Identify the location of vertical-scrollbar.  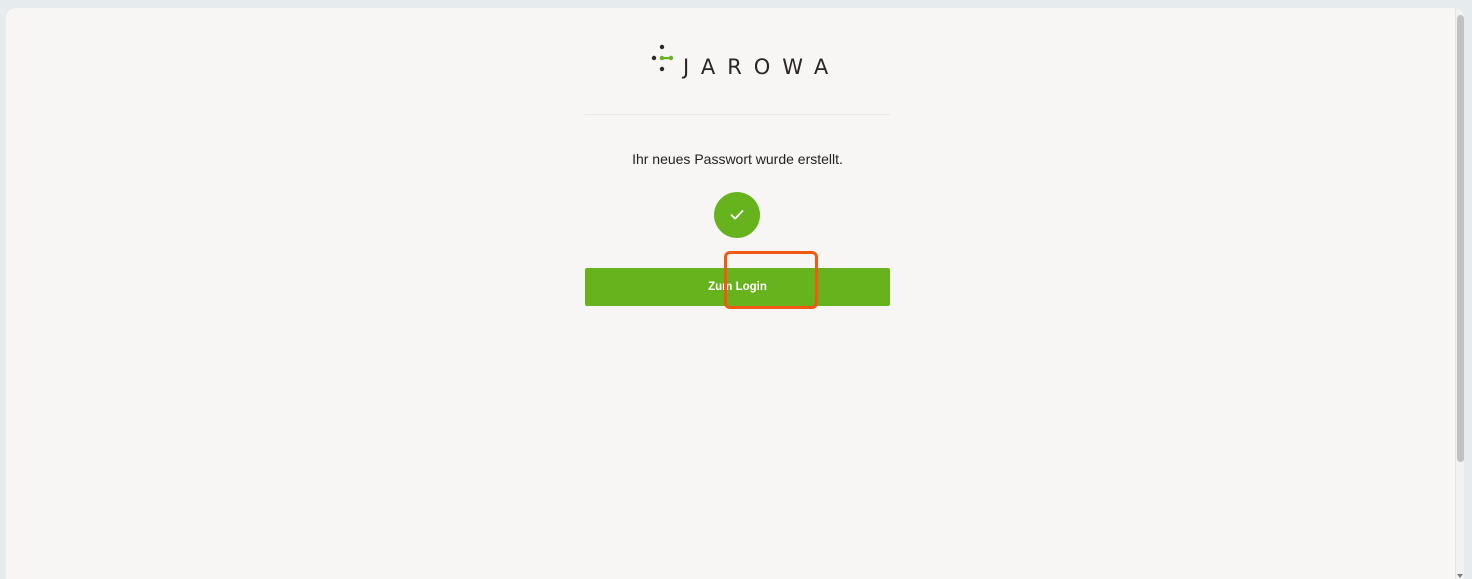
(1459, 293).